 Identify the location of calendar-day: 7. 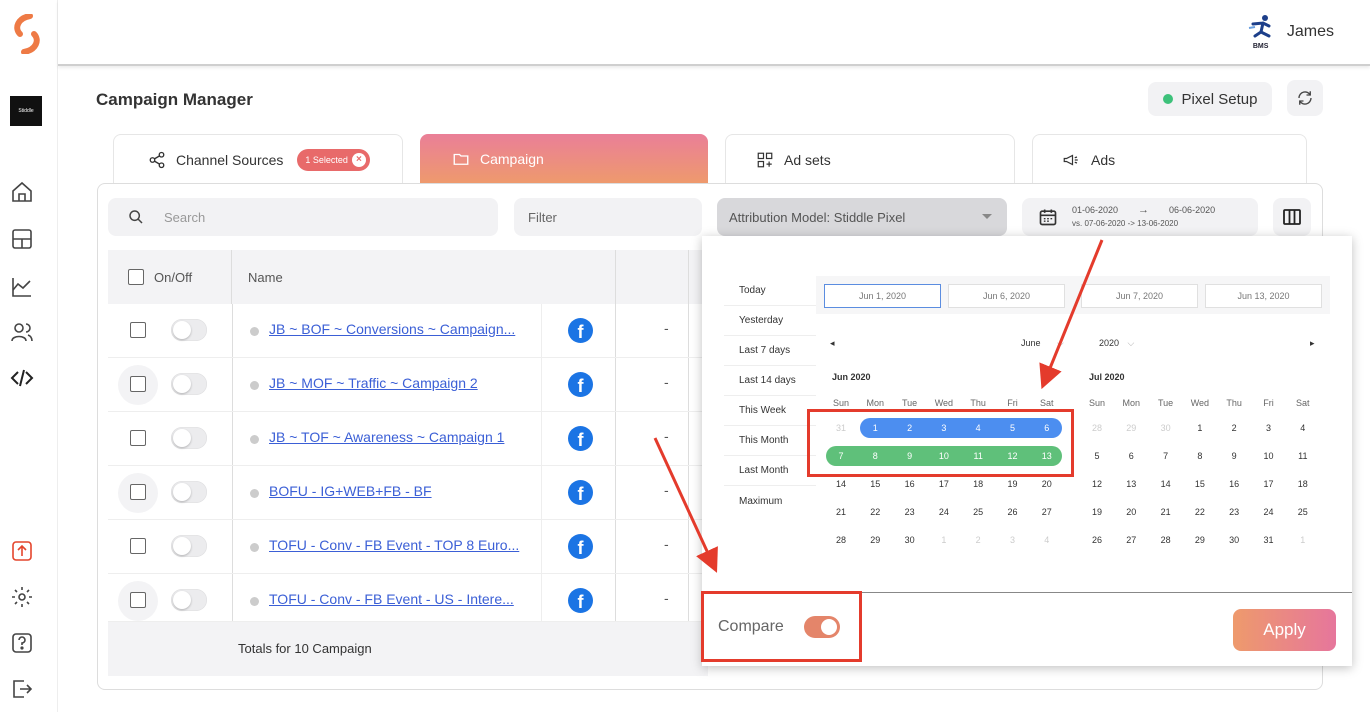
(1166, 456).